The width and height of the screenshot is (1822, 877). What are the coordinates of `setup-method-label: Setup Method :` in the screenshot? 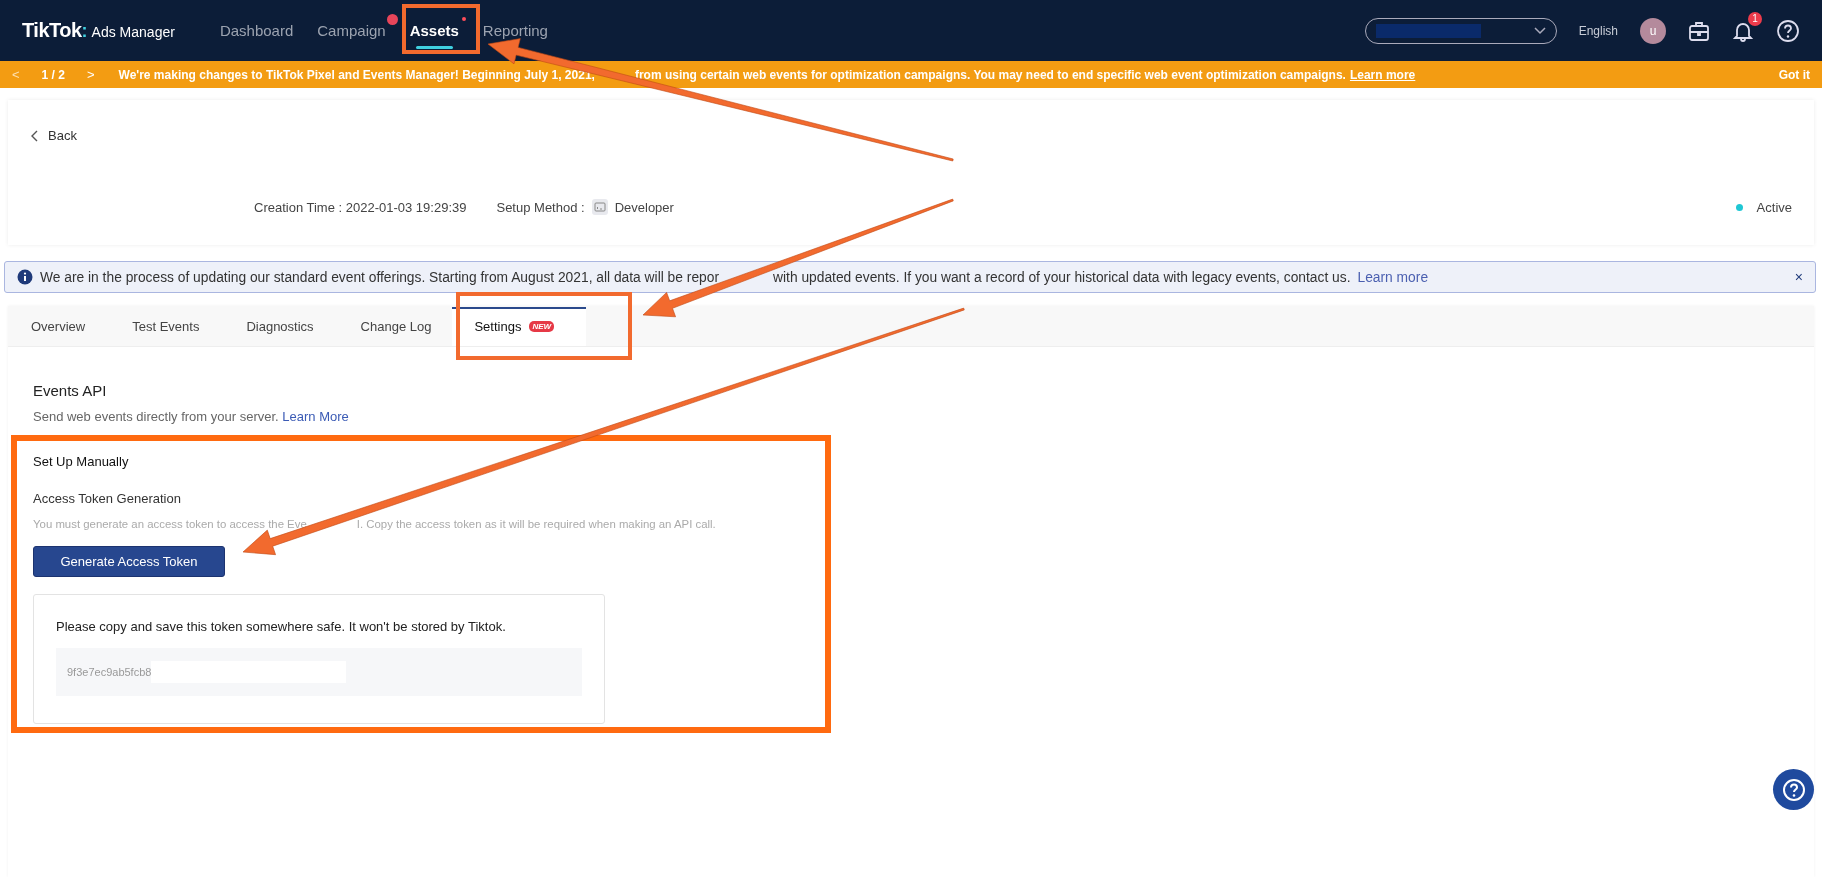 It's located at (540, 207).